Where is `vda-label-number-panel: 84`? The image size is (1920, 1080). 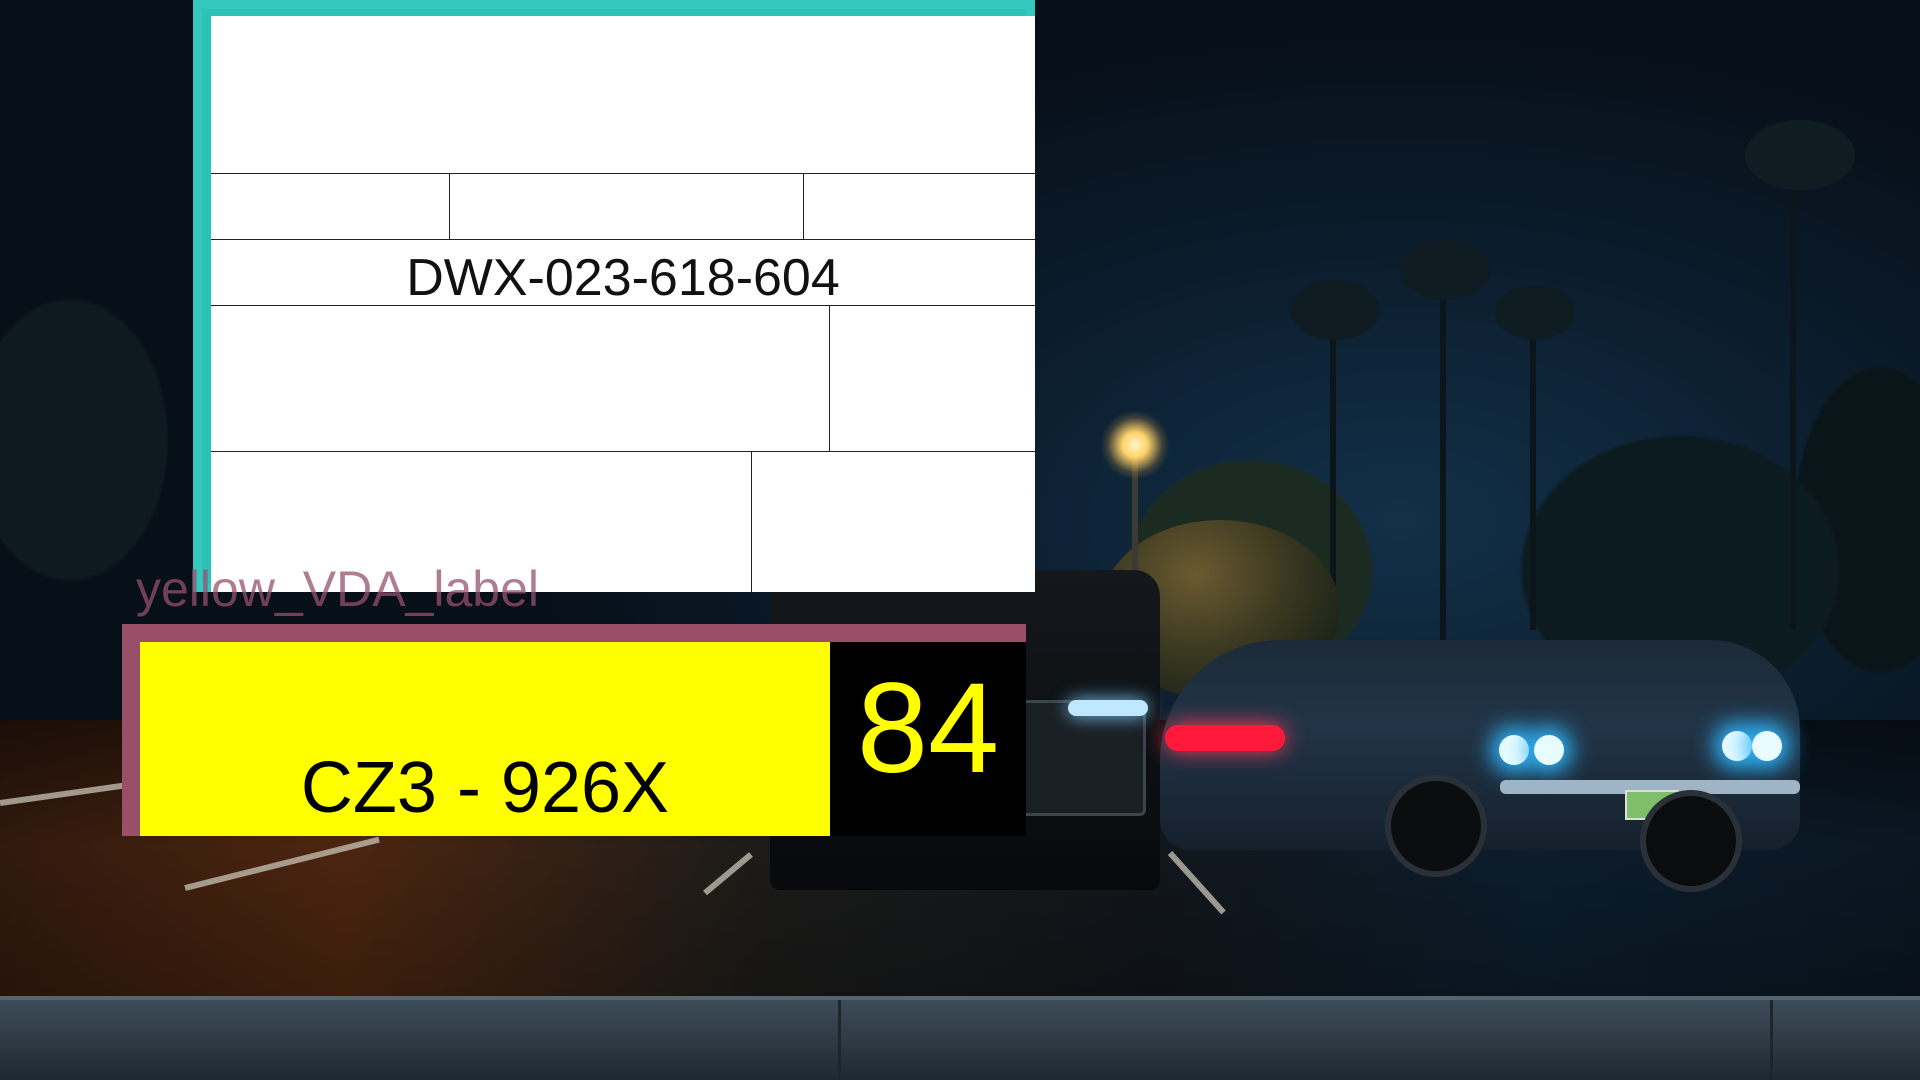
vda-label-number-panel: 84 is located at coordinates (928, 739).